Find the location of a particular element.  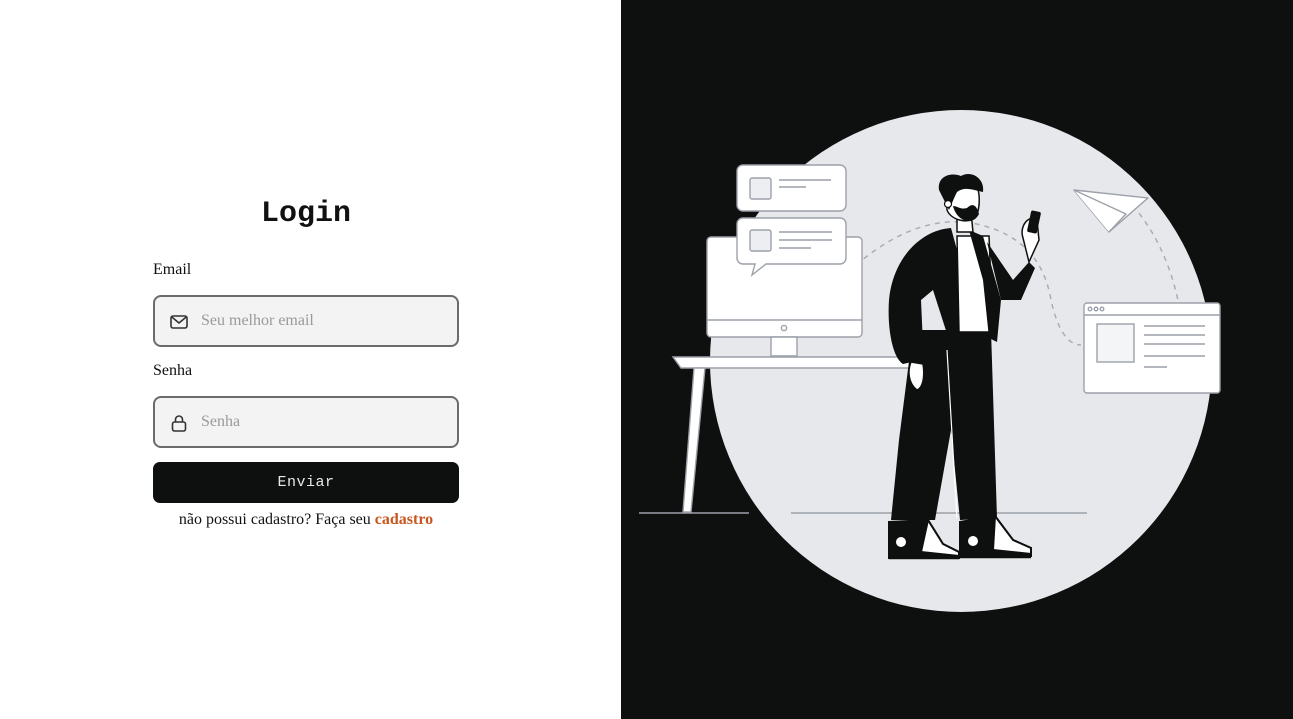

signup-prompt: não possui cadastro? Faça seu cadastro is located at coordinates (306, 520).